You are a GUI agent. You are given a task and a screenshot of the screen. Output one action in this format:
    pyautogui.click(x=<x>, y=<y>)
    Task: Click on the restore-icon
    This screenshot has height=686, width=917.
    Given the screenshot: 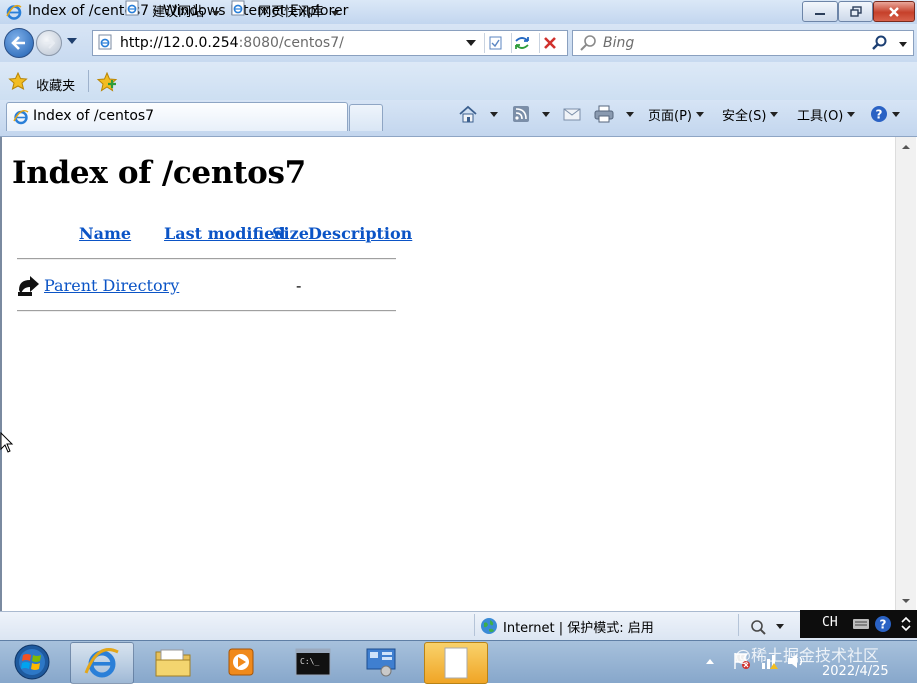 What is the action you would take?
    pyautogui.click(x=855, y=11)
    